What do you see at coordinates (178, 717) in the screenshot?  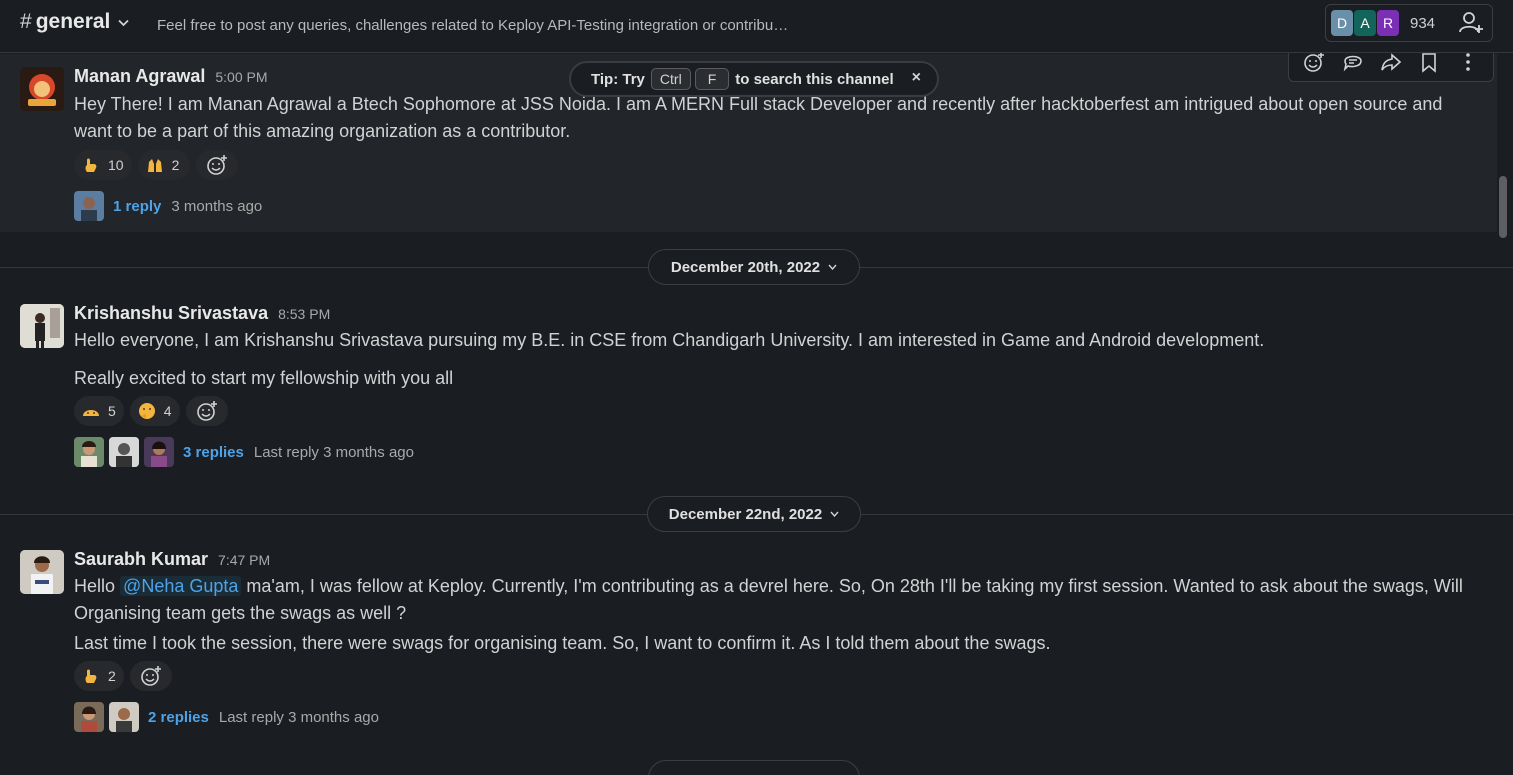 I see `replies-link: 2 replies` at bounding box center [178, 717].